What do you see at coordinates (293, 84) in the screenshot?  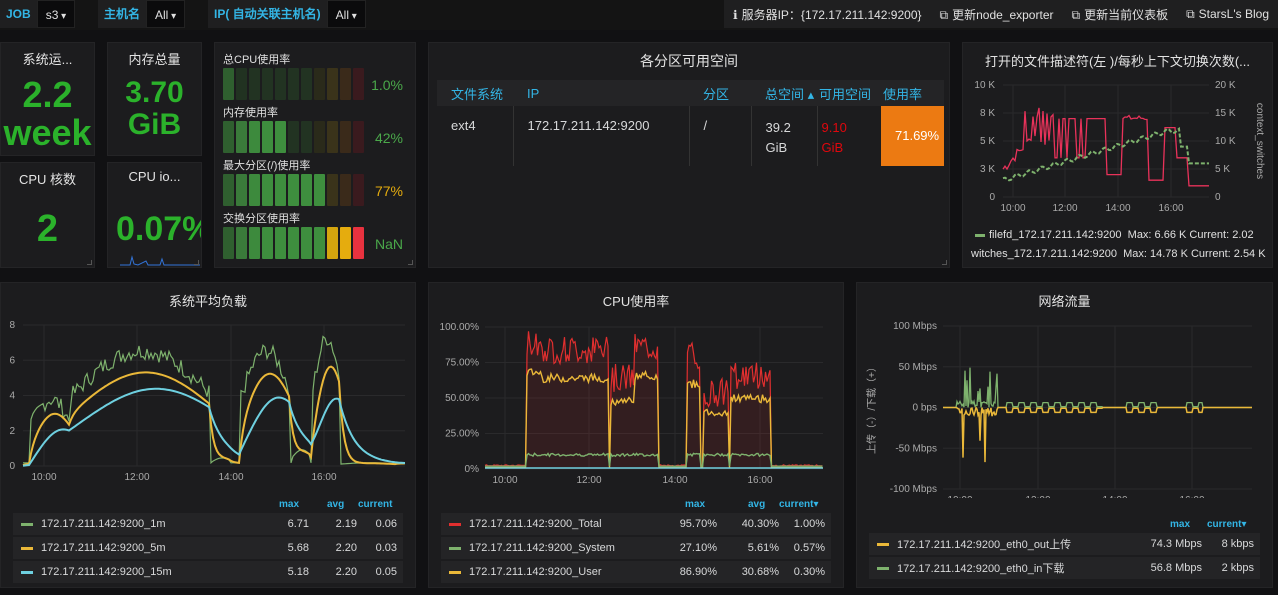 I see `gauge-bar` at bounding box center [293, 84].